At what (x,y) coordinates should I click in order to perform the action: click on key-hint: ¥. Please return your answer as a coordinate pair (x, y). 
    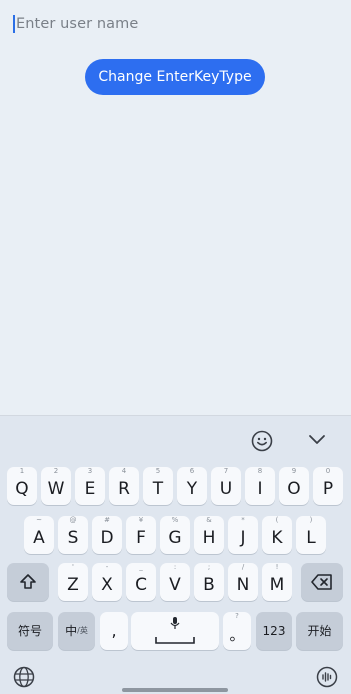
    Looking at the image, I should click on (141, 520).